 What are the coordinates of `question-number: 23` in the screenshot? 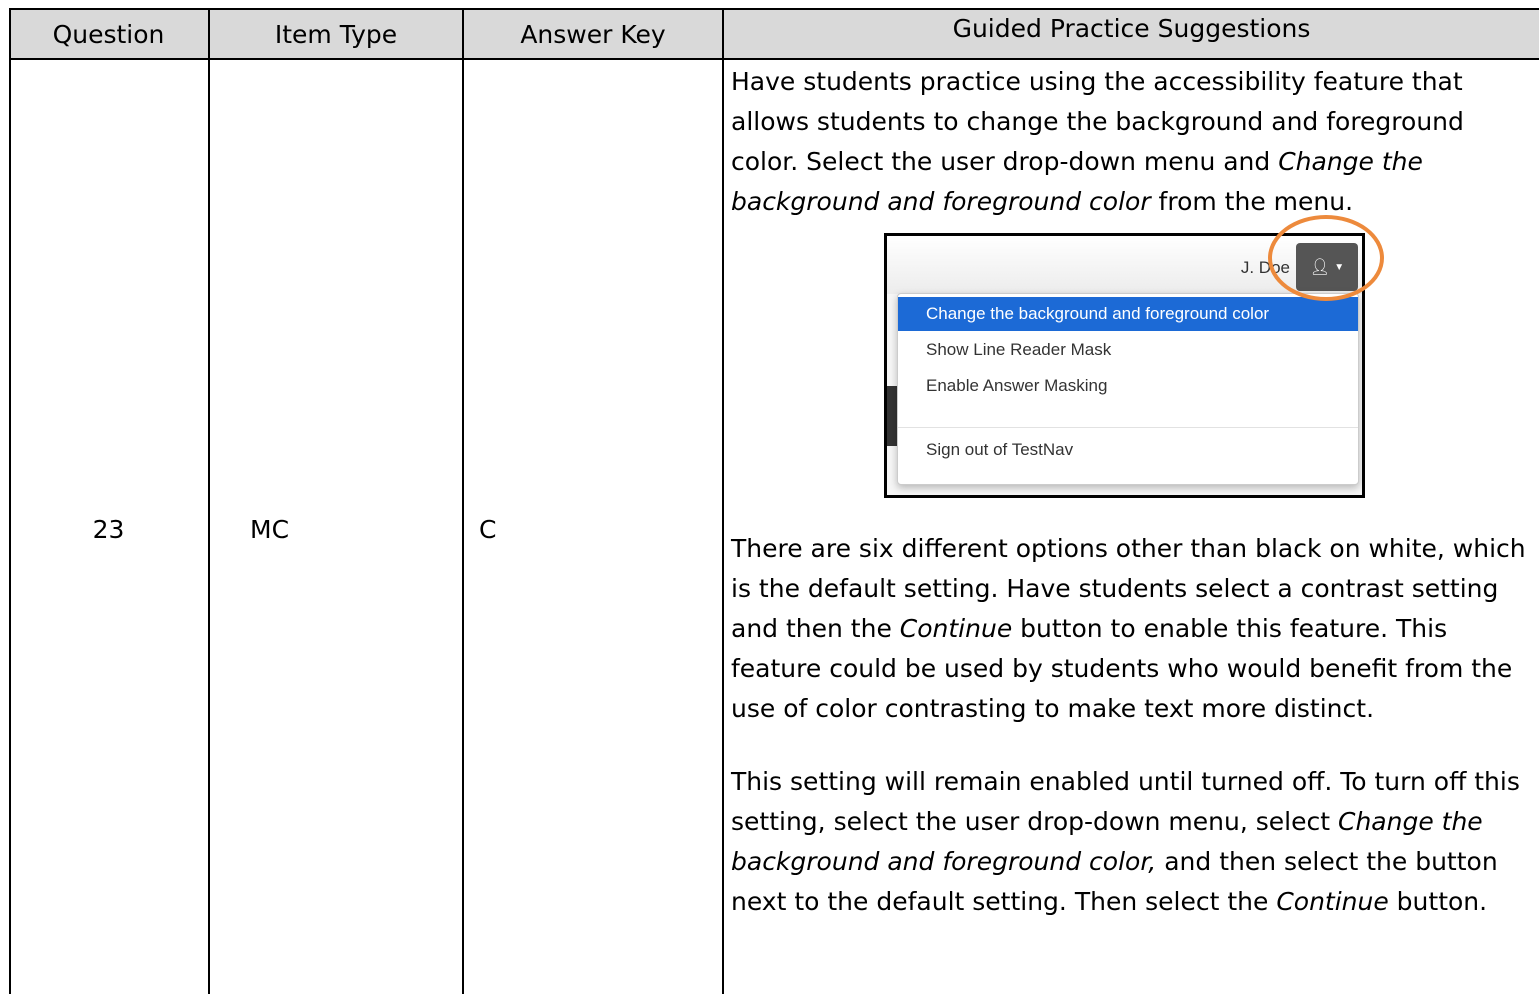 It's located at (108, 529).